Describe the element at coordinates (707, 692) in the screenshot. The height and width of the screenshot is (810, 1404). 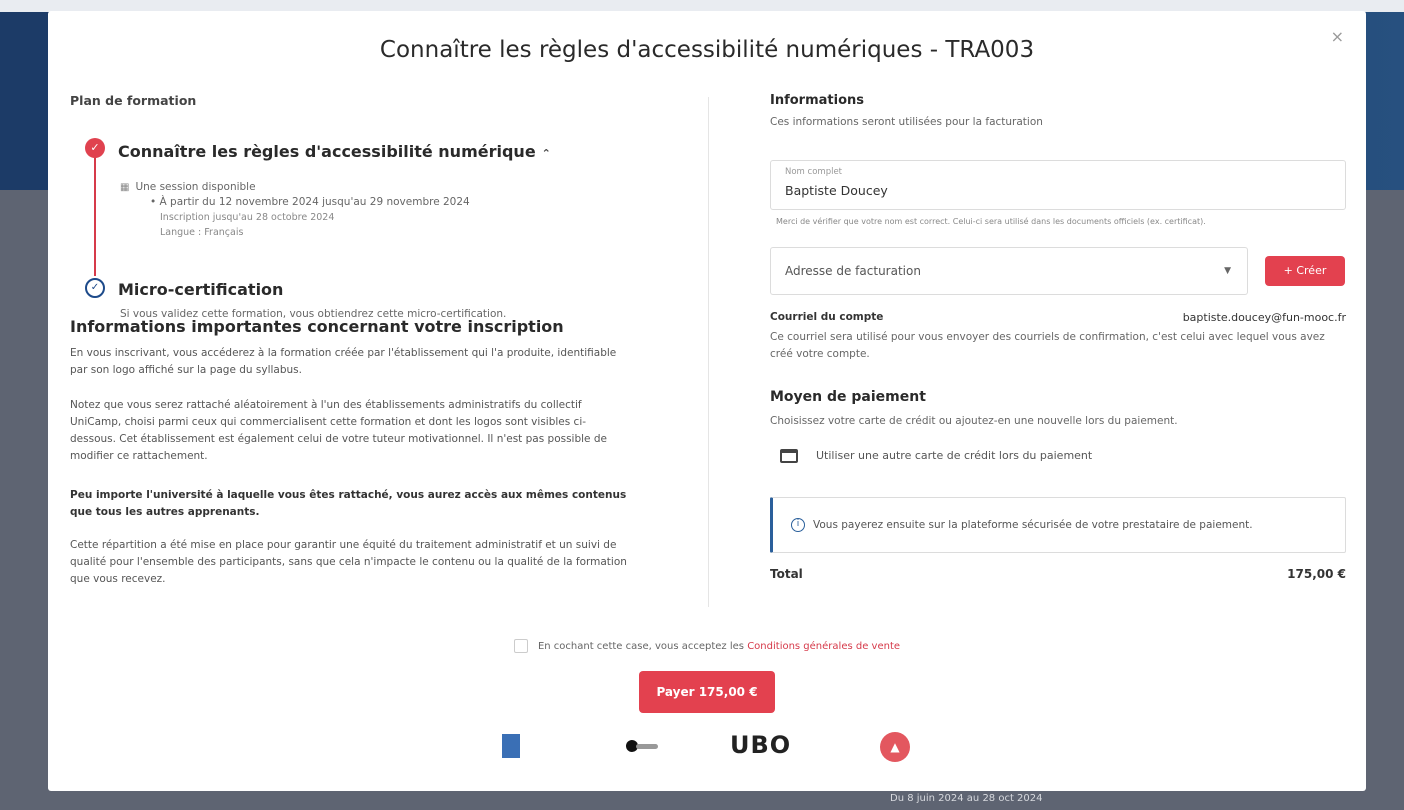
I see `pay-button: Payer 175,00 €` at that location.